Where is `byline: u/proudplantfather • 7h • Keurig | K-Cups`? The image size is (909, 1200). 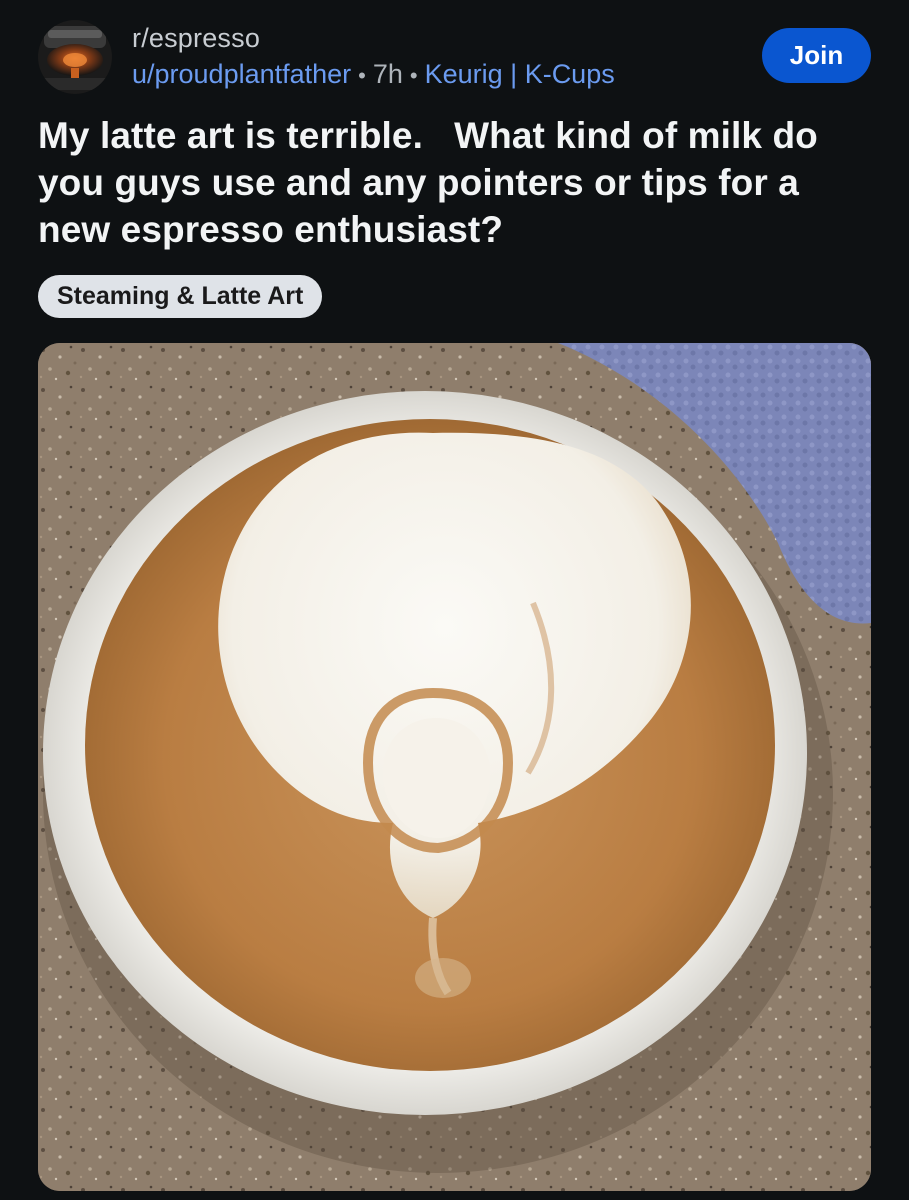
byline: u/proudplantfather • 7h • Keurig | K-Cups is located at coordinates (373, 75).